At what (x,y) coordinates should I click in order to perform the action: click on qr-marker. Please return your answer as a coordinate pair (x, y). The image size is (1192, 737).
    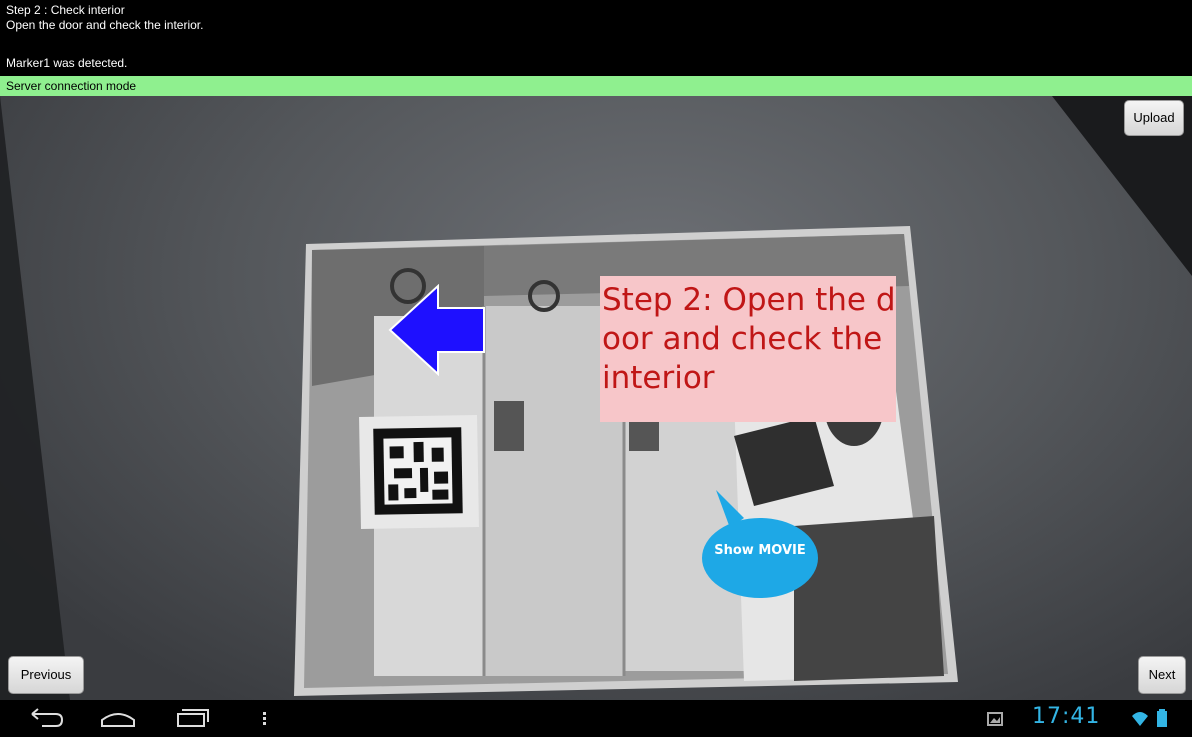
    Looking at the image, I should click on (418, 471).